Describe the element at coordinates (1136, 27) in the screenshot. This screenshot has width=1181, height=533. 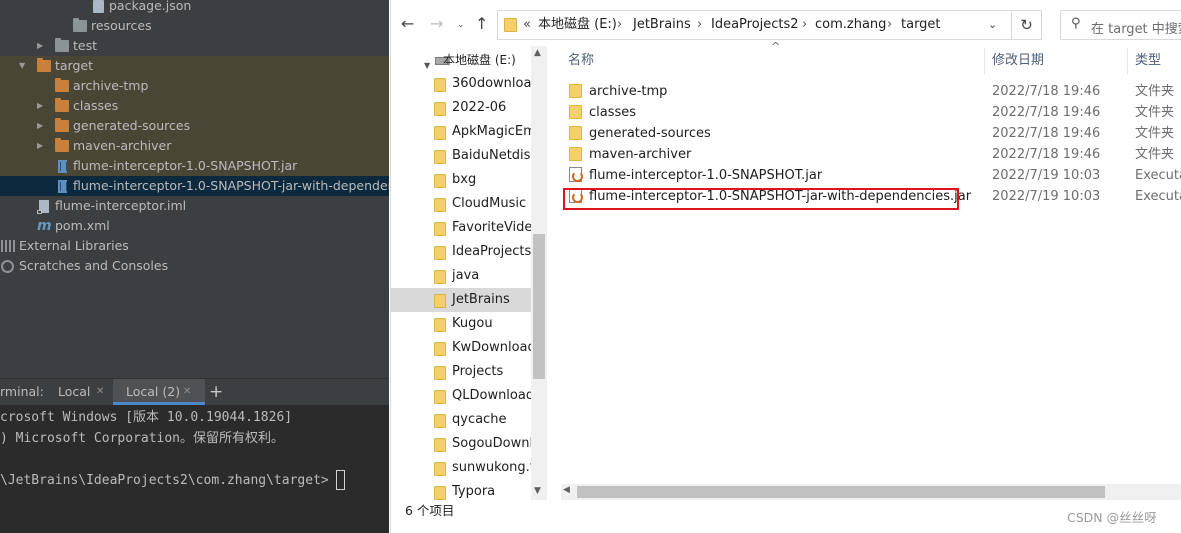
I see `search-input: 在 target 中搜索` at that location.